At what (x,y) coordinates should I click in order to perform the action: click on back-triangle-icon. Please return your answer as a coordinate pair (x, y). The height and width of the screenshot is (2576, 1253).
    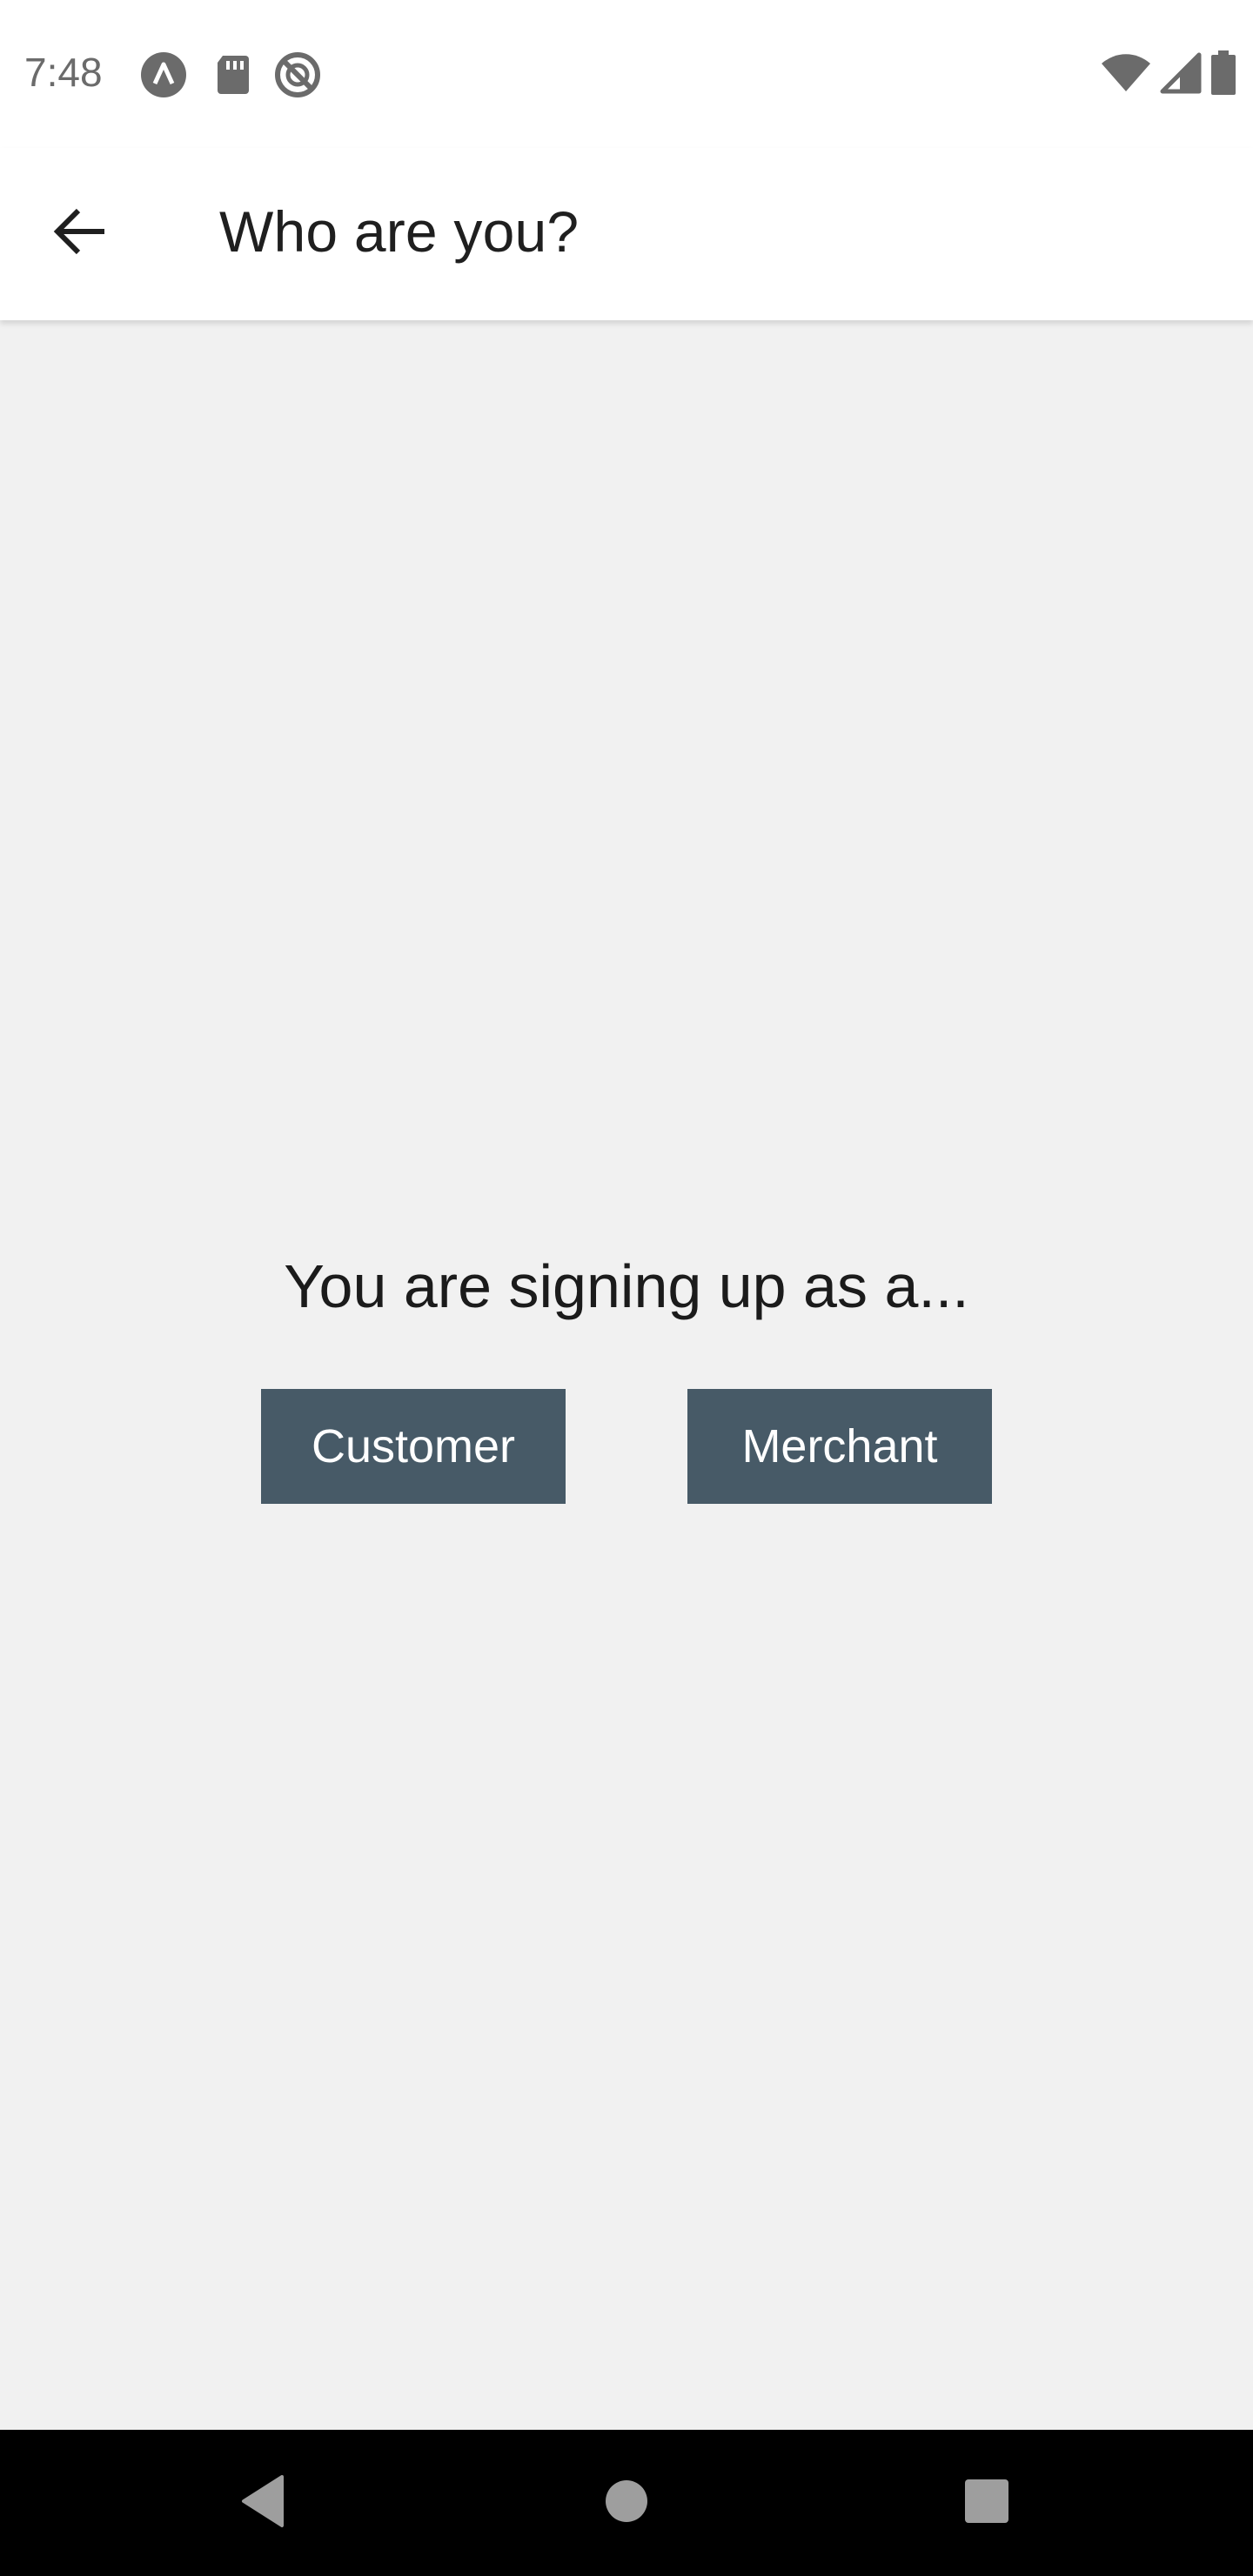
    Looking at the image, I should click on (262, 2503).